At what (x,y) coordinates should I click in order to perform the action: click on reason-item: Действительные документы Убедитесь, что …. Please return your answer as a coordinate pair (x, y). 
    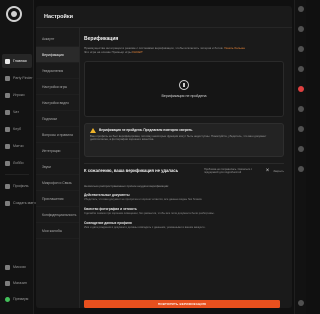
    Looking at the image, I should click on (143, 197).